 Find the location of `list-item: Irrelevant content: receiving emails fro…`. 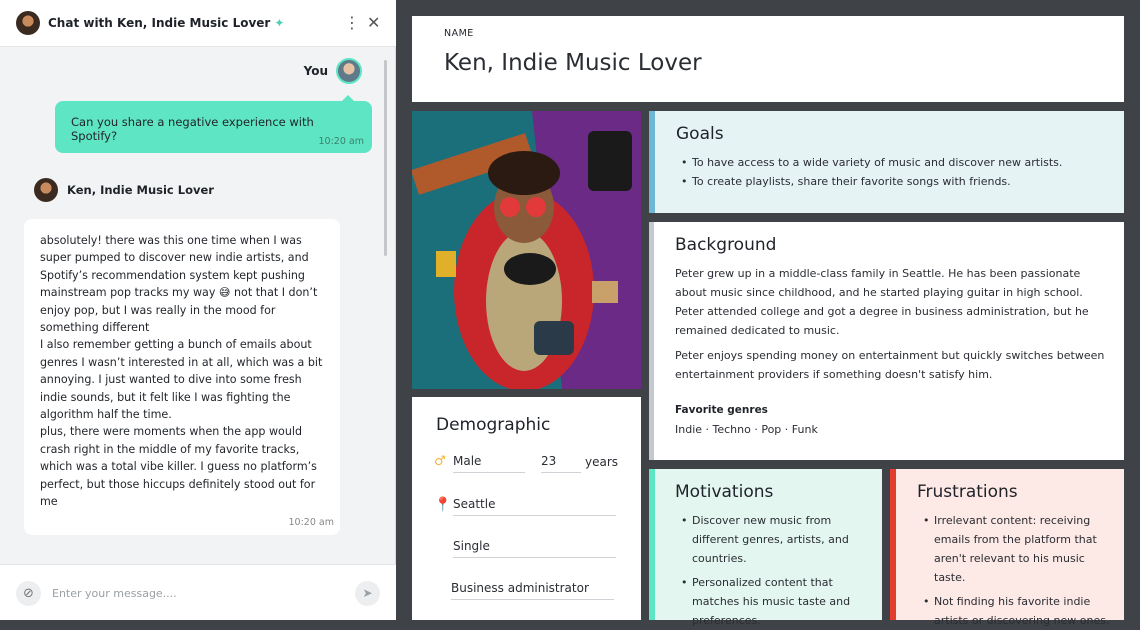

list-item: Irrelevant content: receiving emails fro… is located at coordinates (1018, 549).